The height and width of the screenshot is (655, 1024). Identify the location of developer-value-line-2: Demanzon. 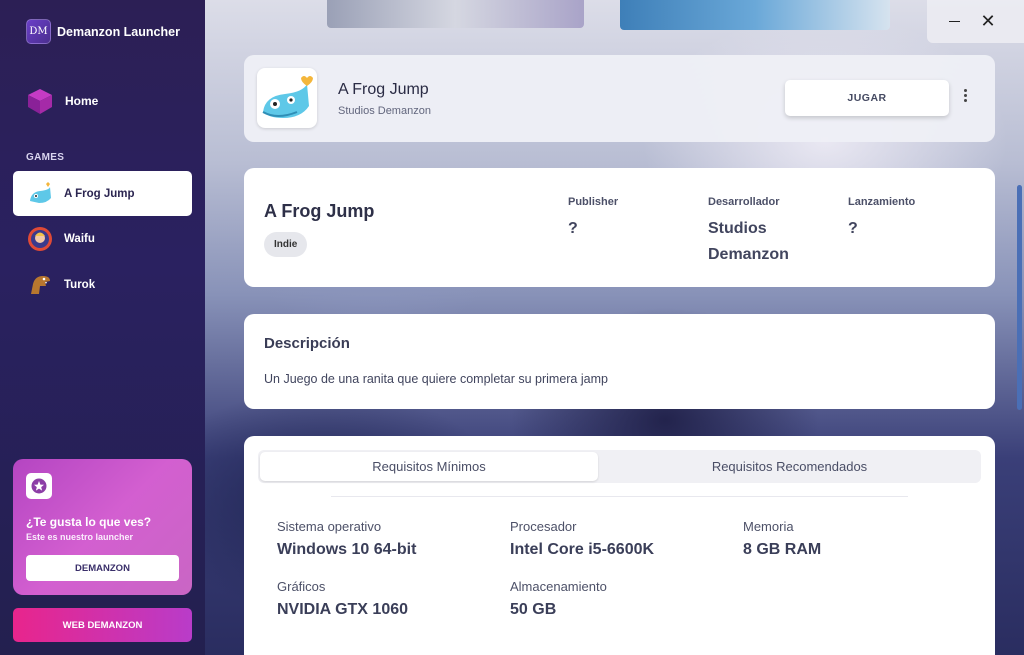
(748, 254).